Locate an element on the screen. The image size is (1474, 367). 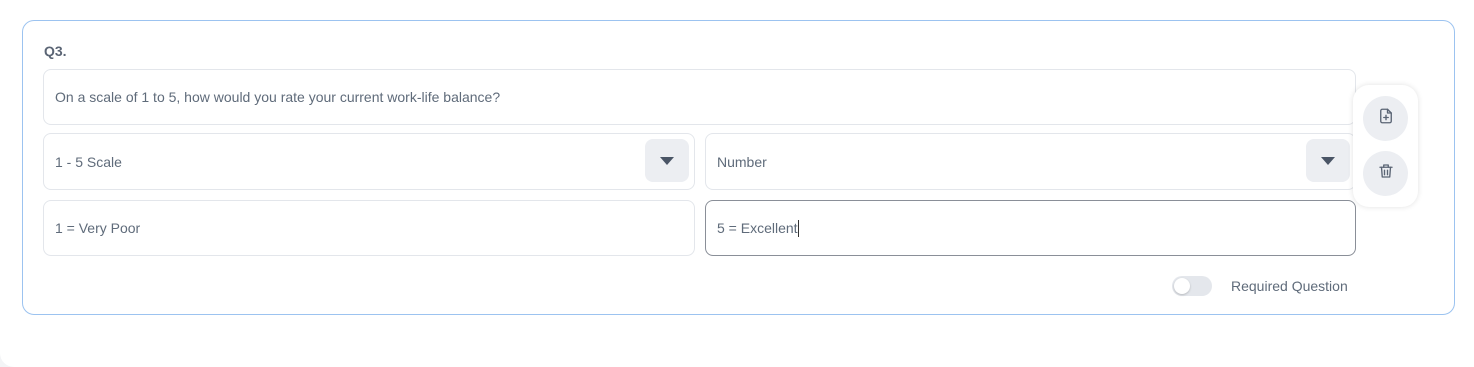
scale-type-dropdown-button is located at coordinates (667, 160).